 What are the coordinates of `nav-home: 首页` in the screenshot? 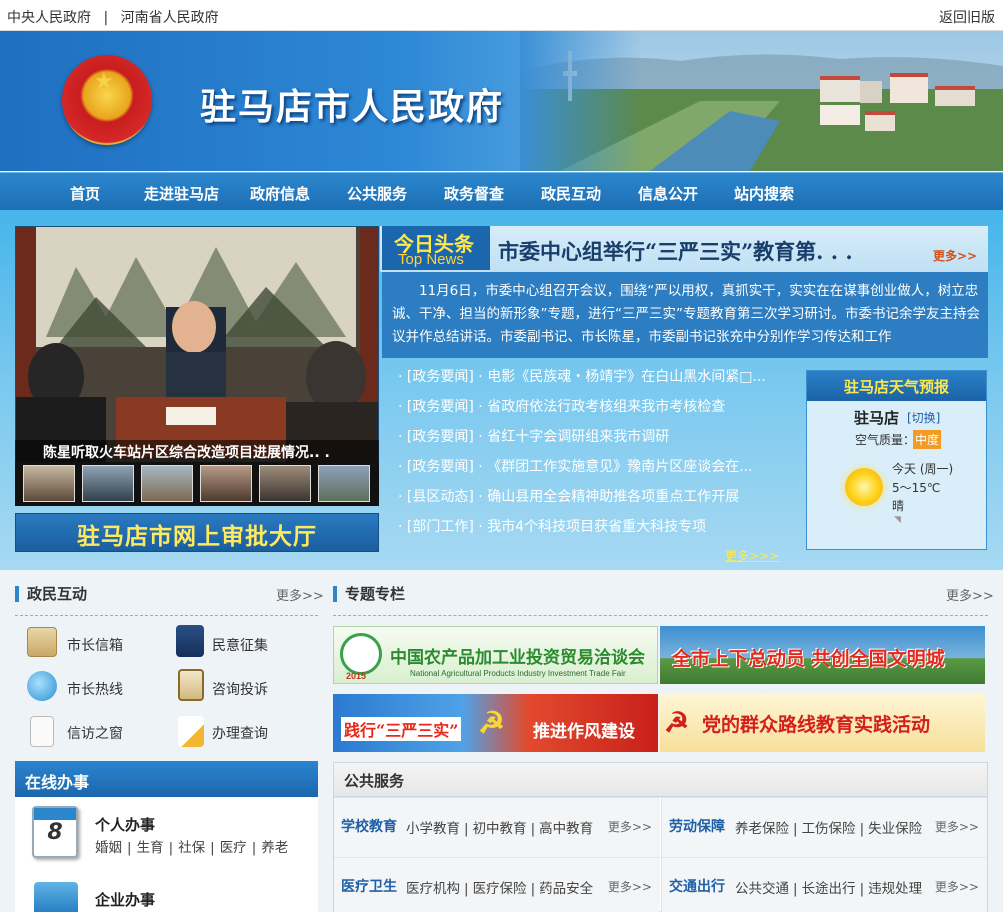 It's located at (85, 193).